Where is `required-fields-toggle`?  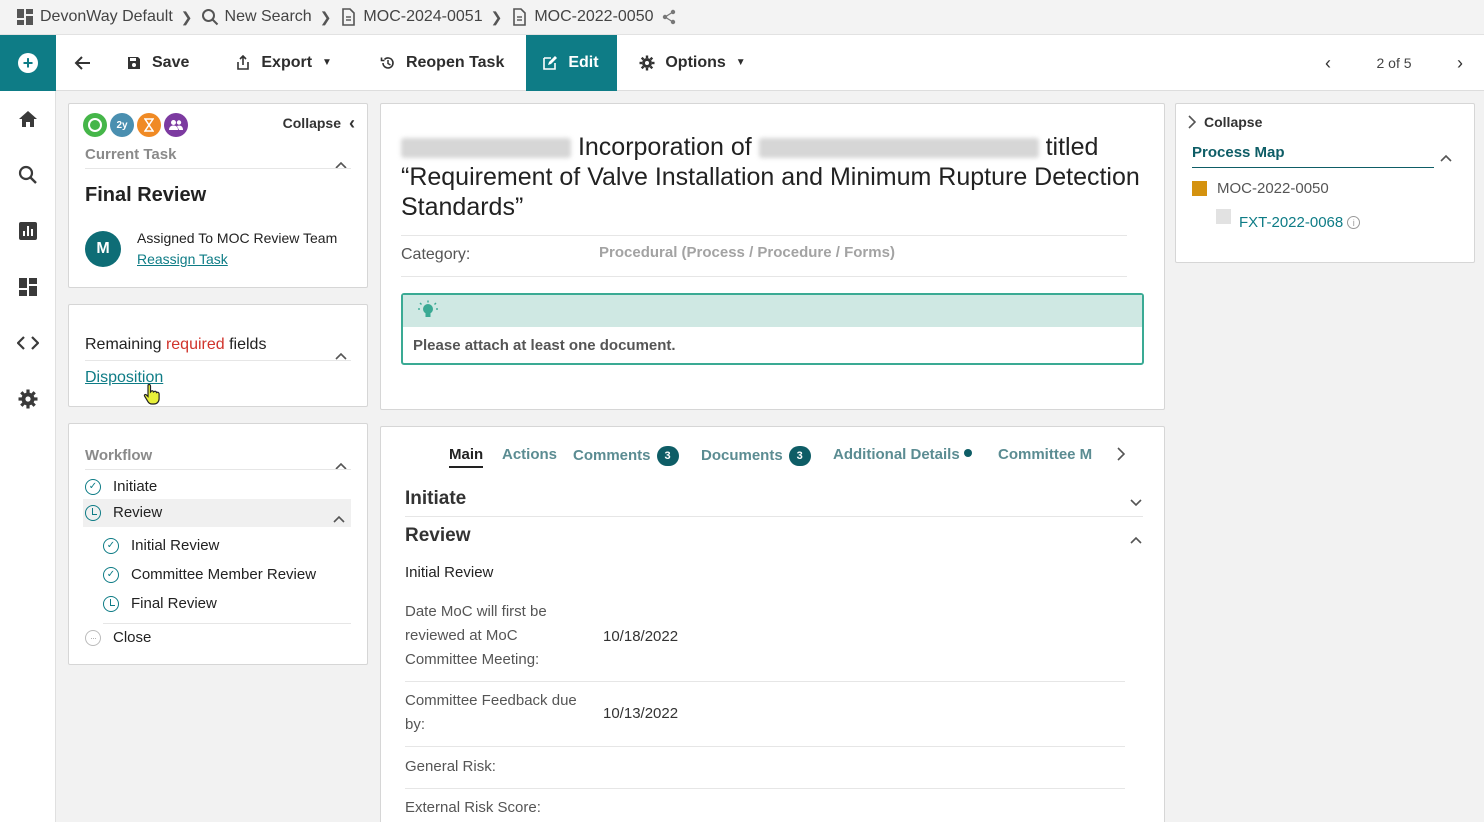 required-fields-toggle is located at coordinates (341, 356).